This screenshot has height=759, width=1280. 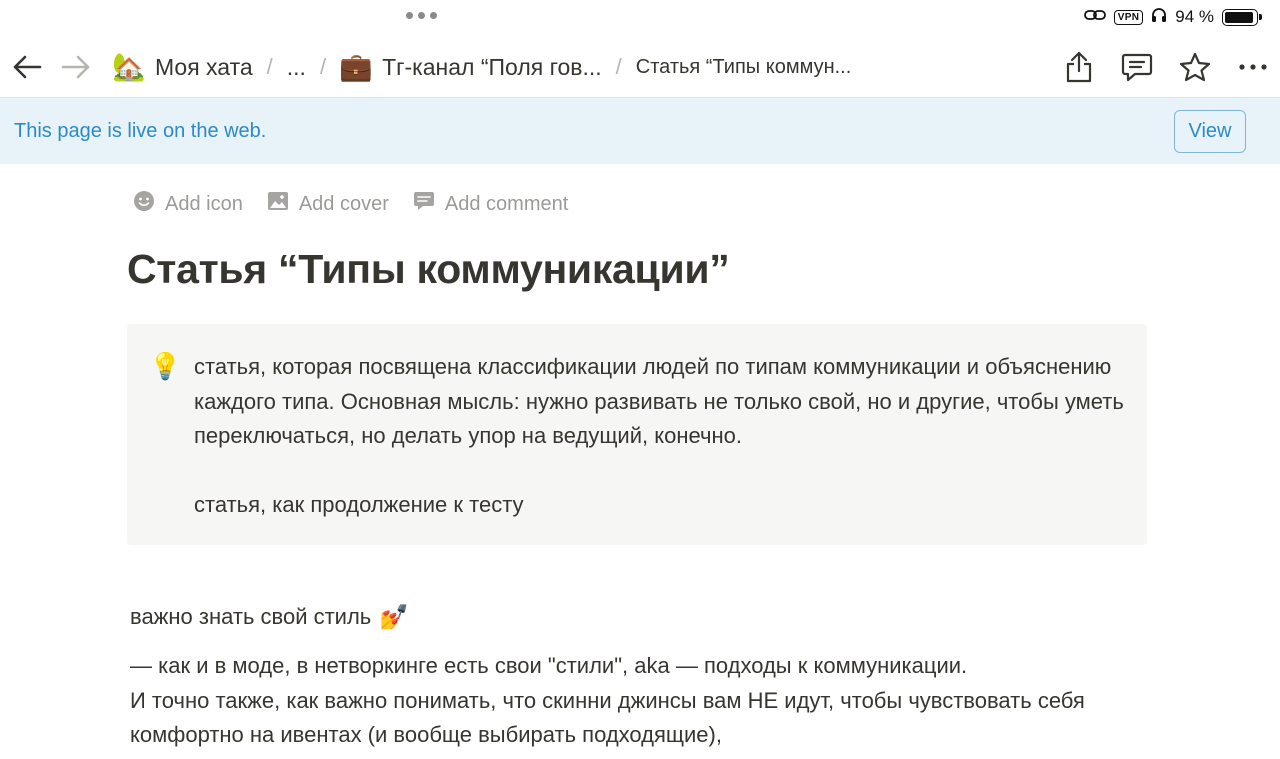 I want to click on more-options-icon, so click(x=1253, y=67).